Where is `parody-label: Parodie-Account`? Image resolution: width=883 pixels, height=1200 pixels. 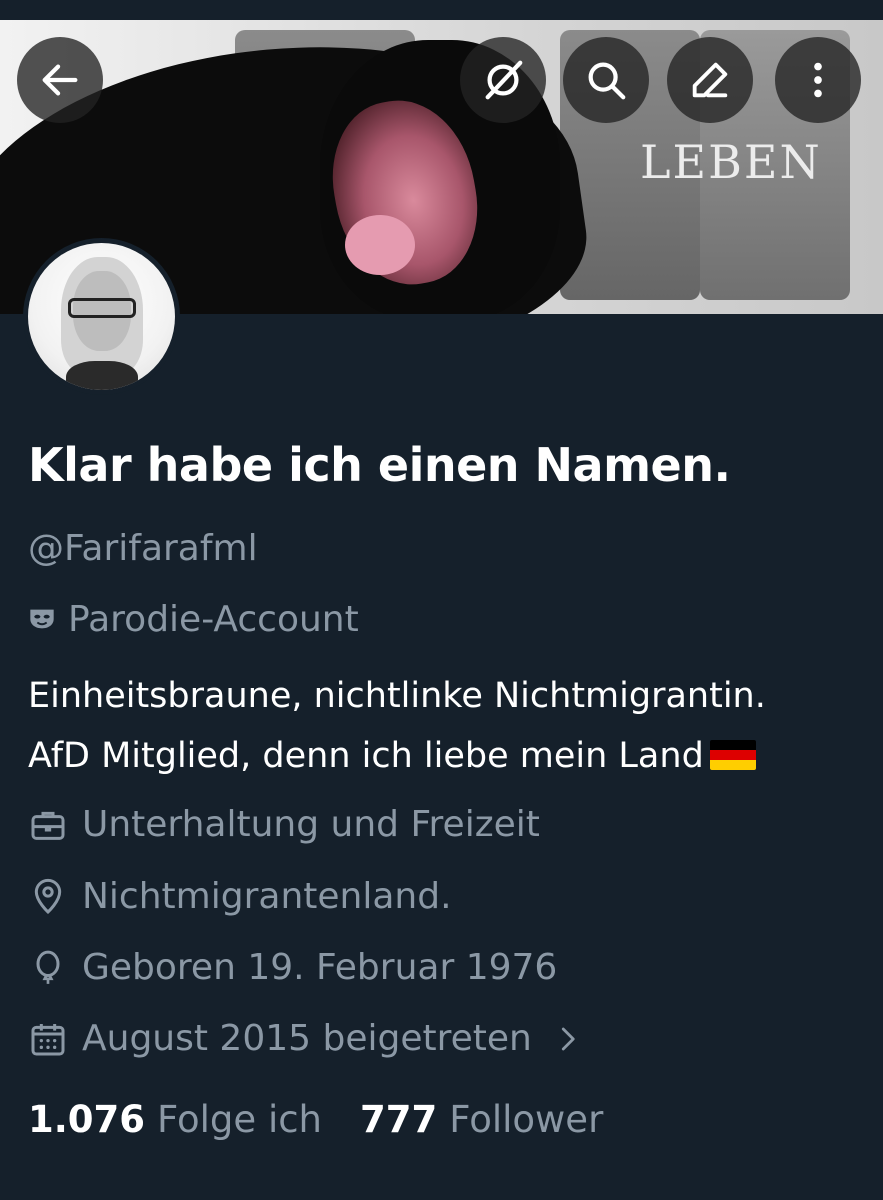
parody-label: Parodie-Account is located at coordinates (193, 619).